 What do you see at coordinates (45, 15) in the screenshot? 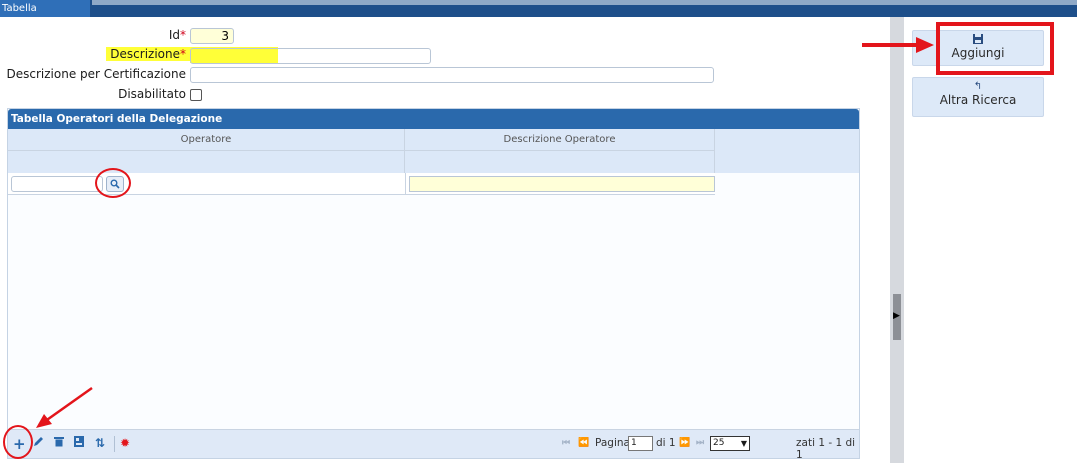
I see `window-tab: Tabella Delegazioni` at bounding box center [45, 15].